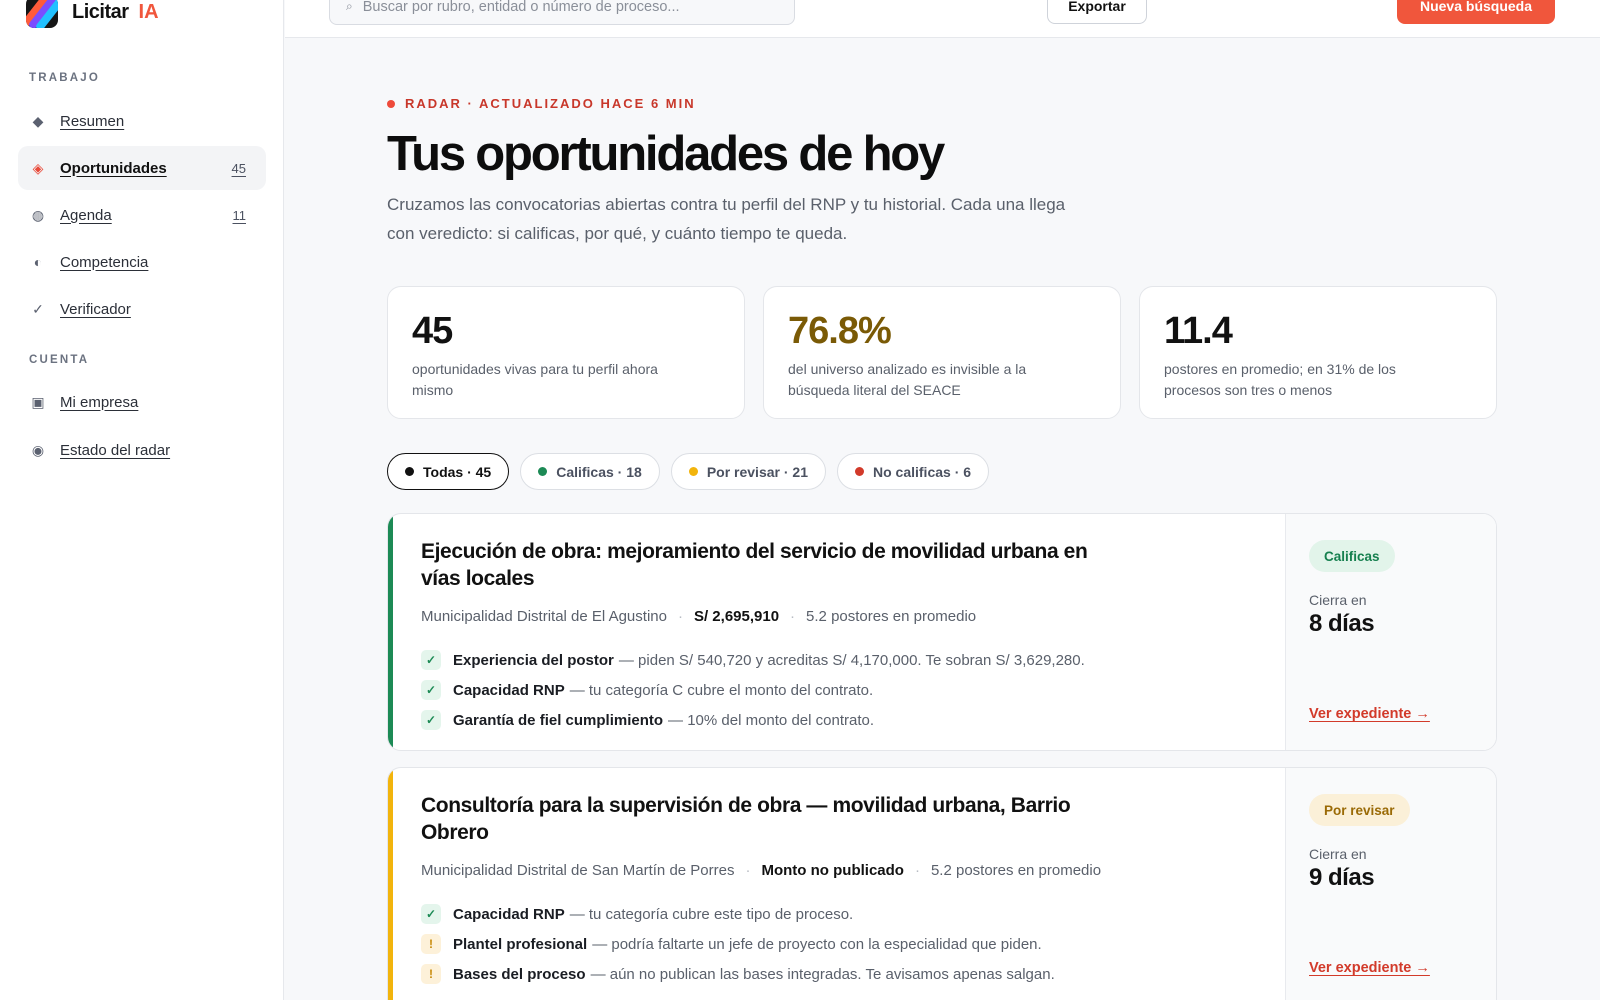 This screenshot has height=1000, width=1600. What do you see at coordinates (1198, 331) in the screenshot?
I see `stat-value: 11.4` at bounding box center [1198, 331].